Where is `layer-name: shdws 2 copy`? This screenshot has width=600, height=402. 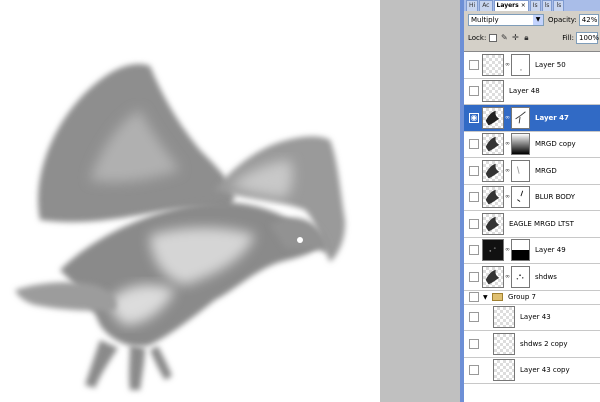
layer-name: shdws 2 copy is located at coordinates (544, 343).